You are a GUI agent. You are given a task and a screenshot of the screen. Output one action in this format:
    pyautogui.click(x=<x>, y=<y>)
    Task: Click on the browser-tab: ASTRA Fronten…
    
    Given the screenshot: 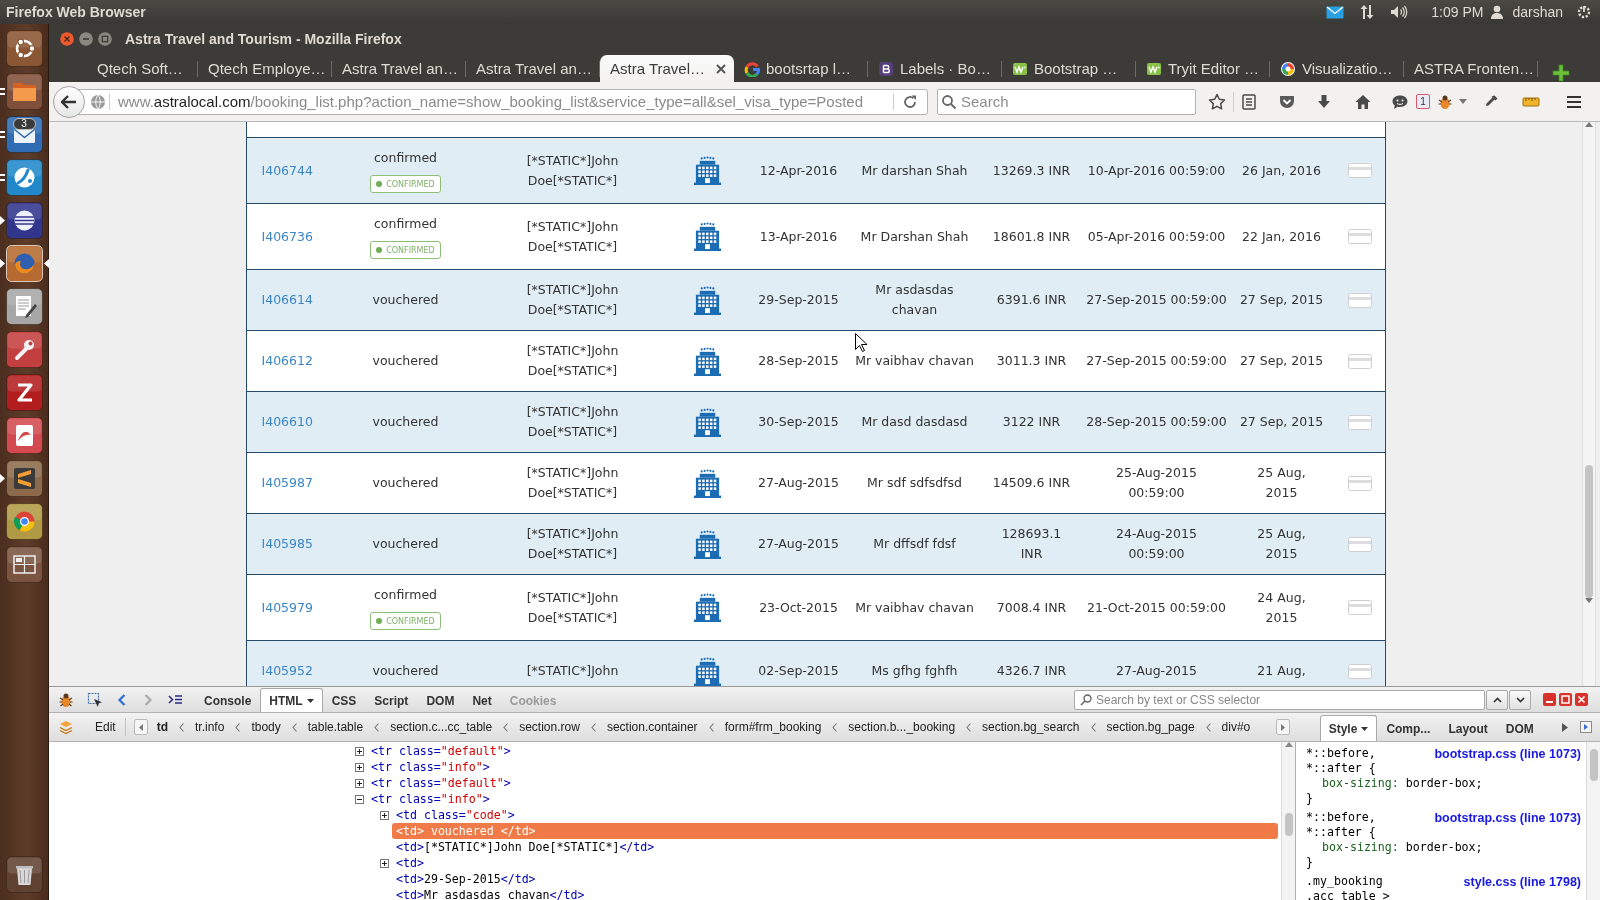 What is the action you would take?
    pyautogui.click(x=1471, y=68)
    